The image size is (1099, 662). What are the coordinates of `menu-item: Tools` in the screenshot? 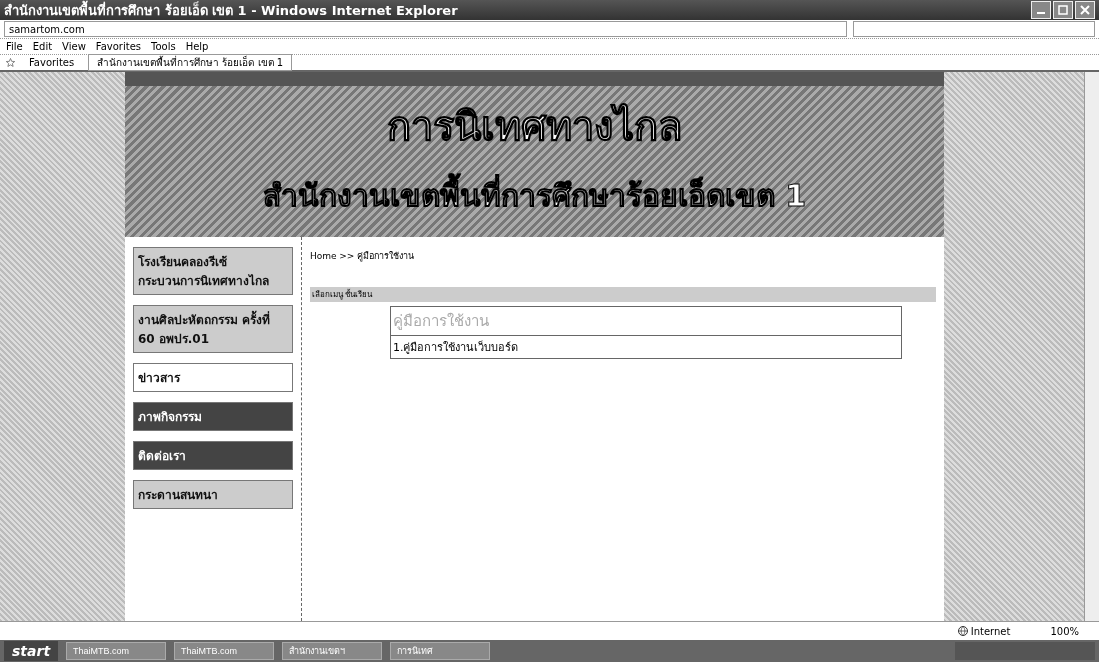 It's located at (163, 46).